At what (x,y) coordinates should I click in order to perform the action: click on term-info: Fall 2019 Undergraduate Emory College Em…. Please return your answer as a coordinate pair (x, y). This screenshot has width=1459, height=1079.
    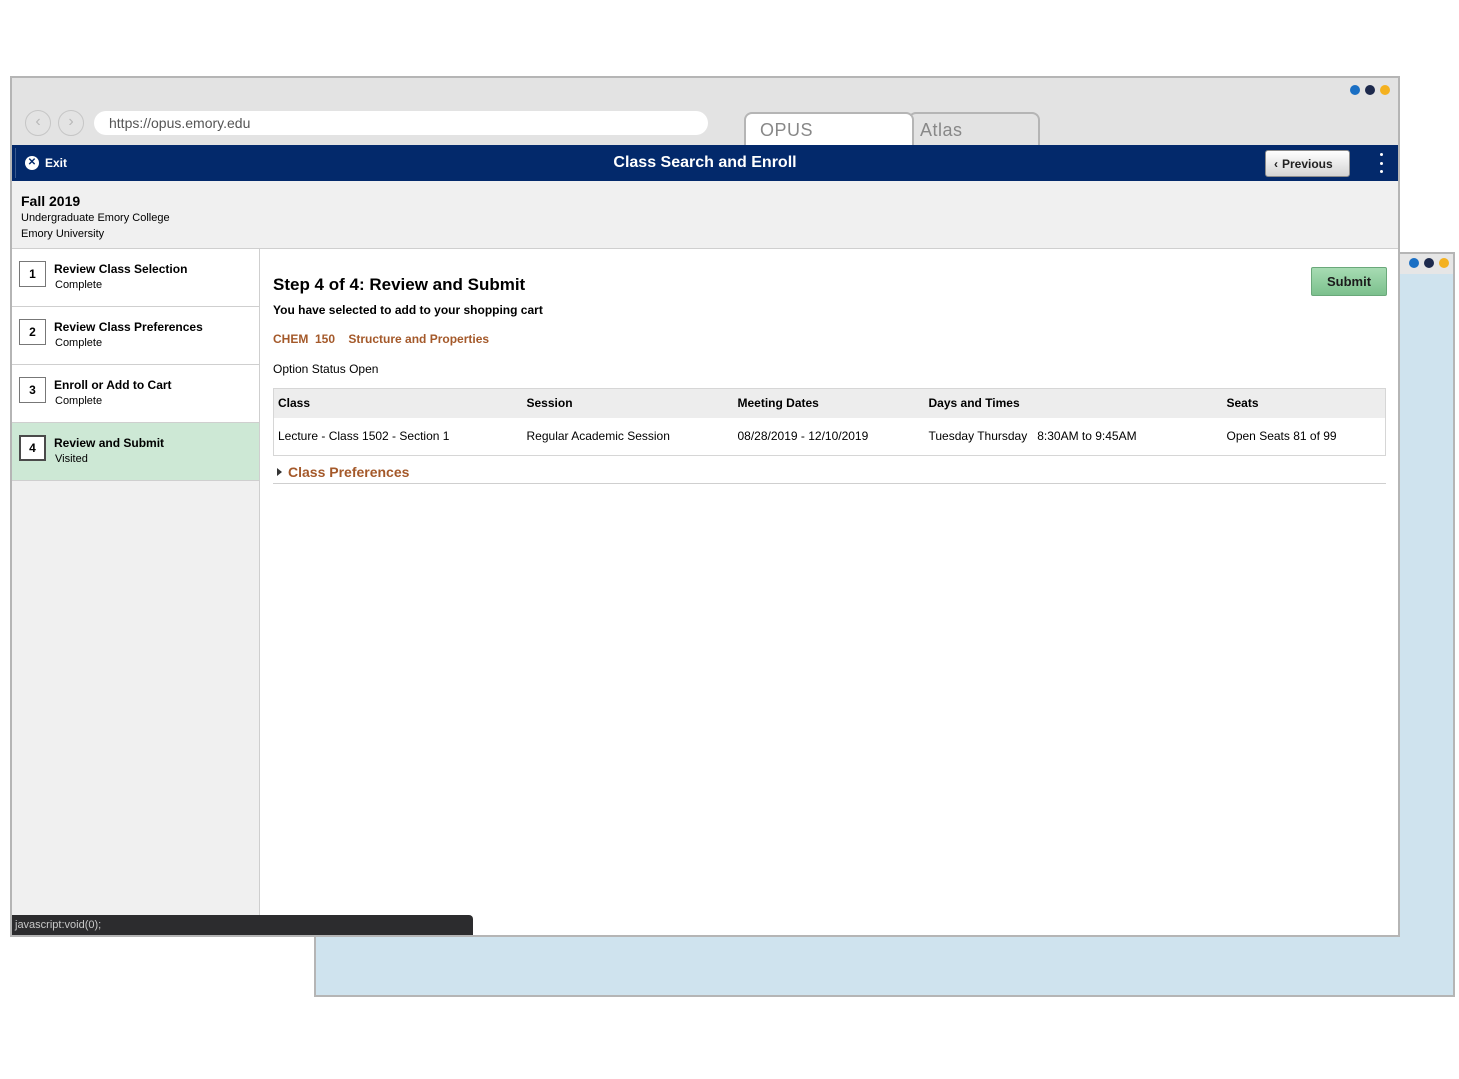
    Looking at the image, I should click on (705, 215).